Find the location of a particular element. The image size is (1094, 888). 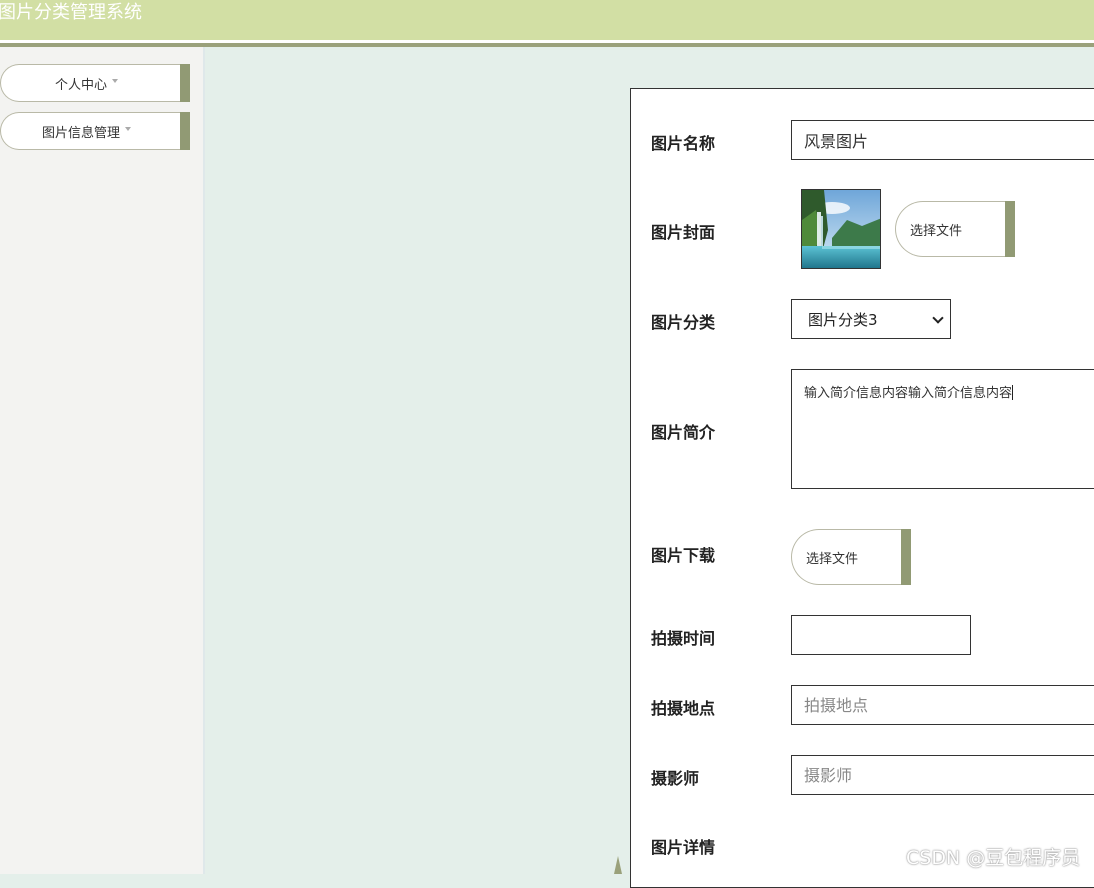

landscape-waterfall-image is located at coordinates (841, 229).